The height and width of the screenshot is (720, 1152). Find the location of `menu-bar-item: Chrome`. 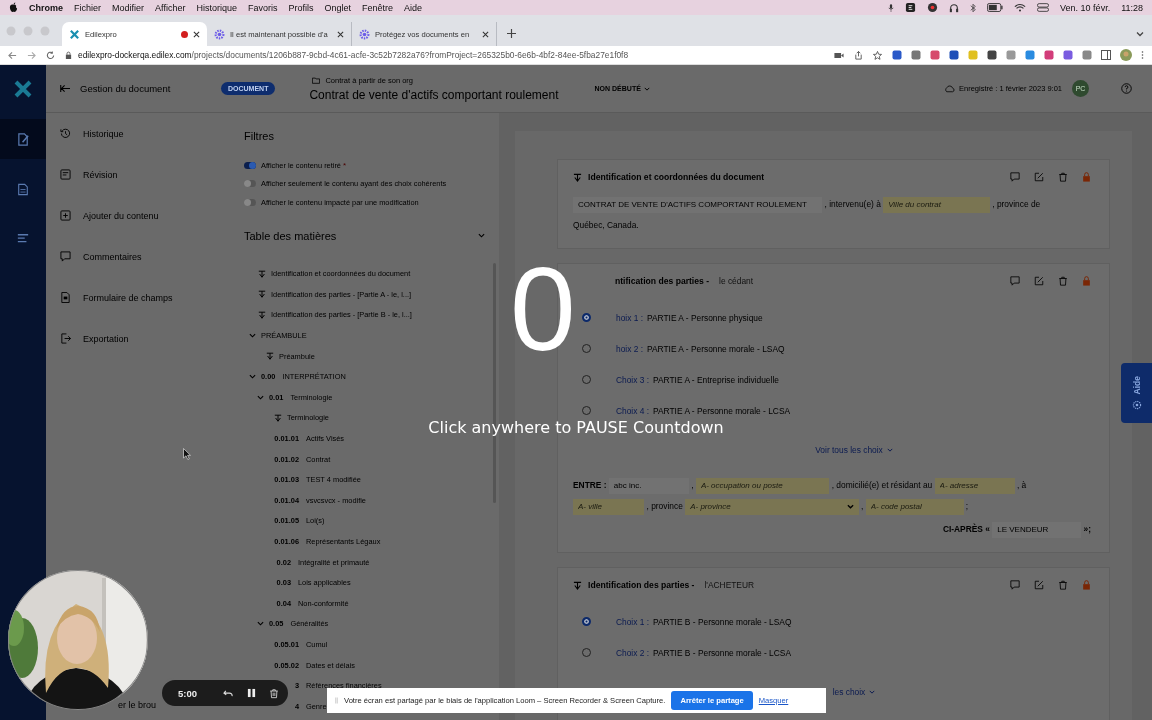

menu-bar-item: Chrome is located at coordinates (46, 7).